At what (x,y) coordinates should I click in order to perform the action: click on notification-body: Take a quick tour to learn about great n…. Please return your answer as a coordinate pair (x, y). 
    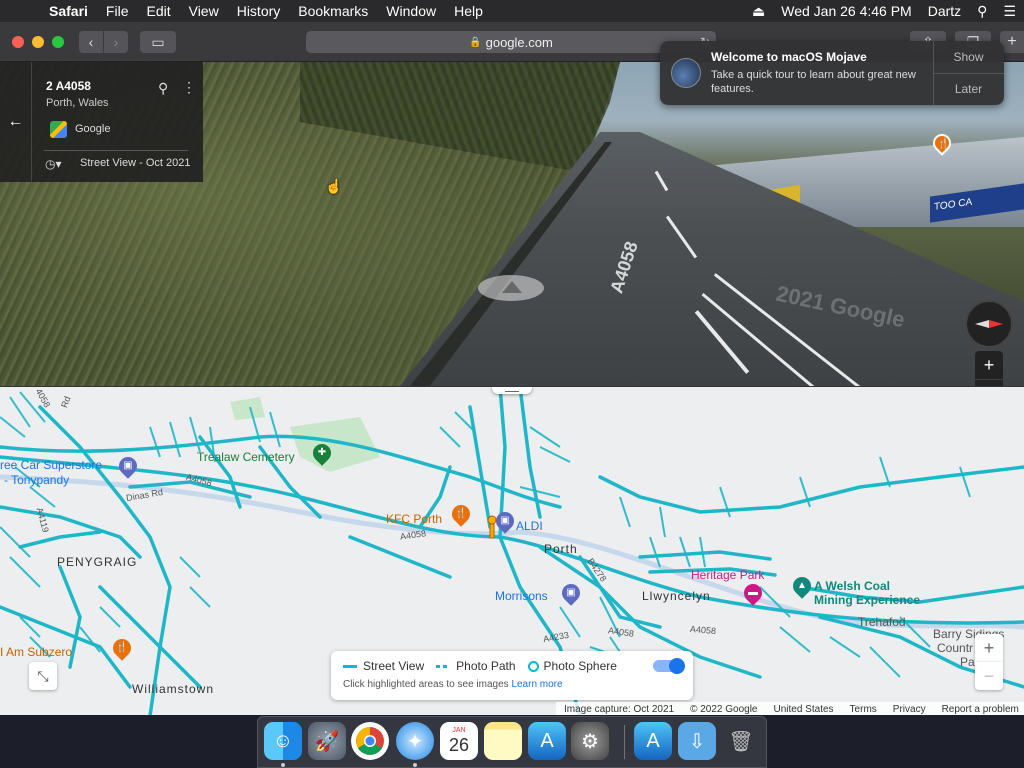
    Looking at the image, I should click on (813, 82).